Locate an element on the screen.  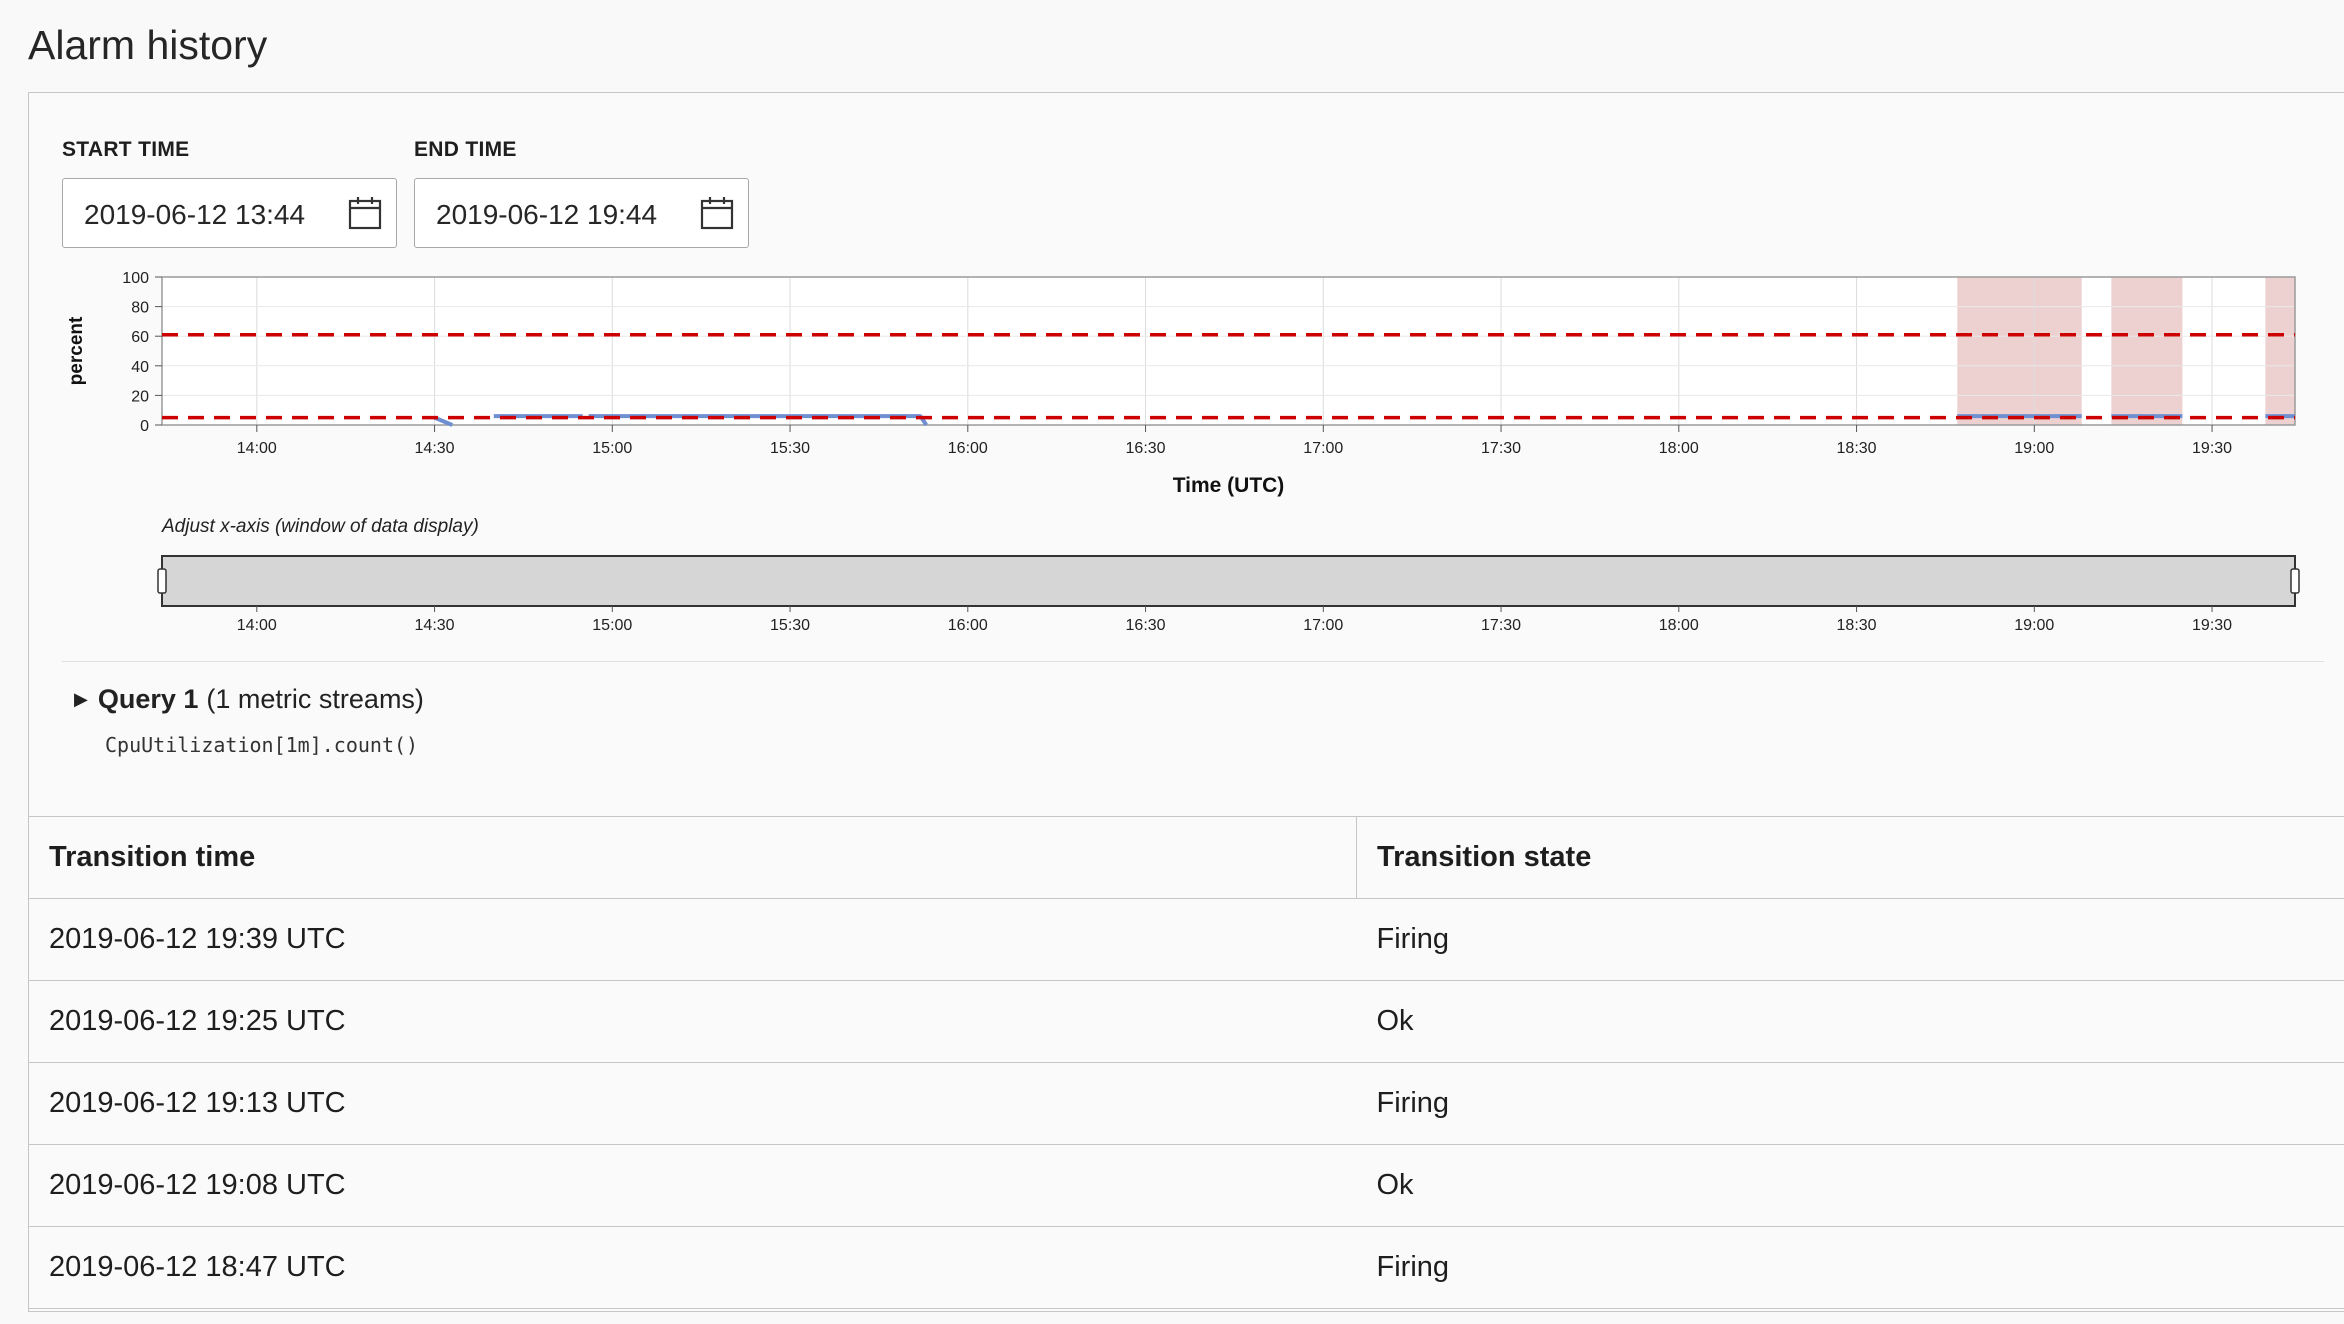
transition-time-cell: 2019-06-12 19:08 UTC is located at coordinates (692, 1185).